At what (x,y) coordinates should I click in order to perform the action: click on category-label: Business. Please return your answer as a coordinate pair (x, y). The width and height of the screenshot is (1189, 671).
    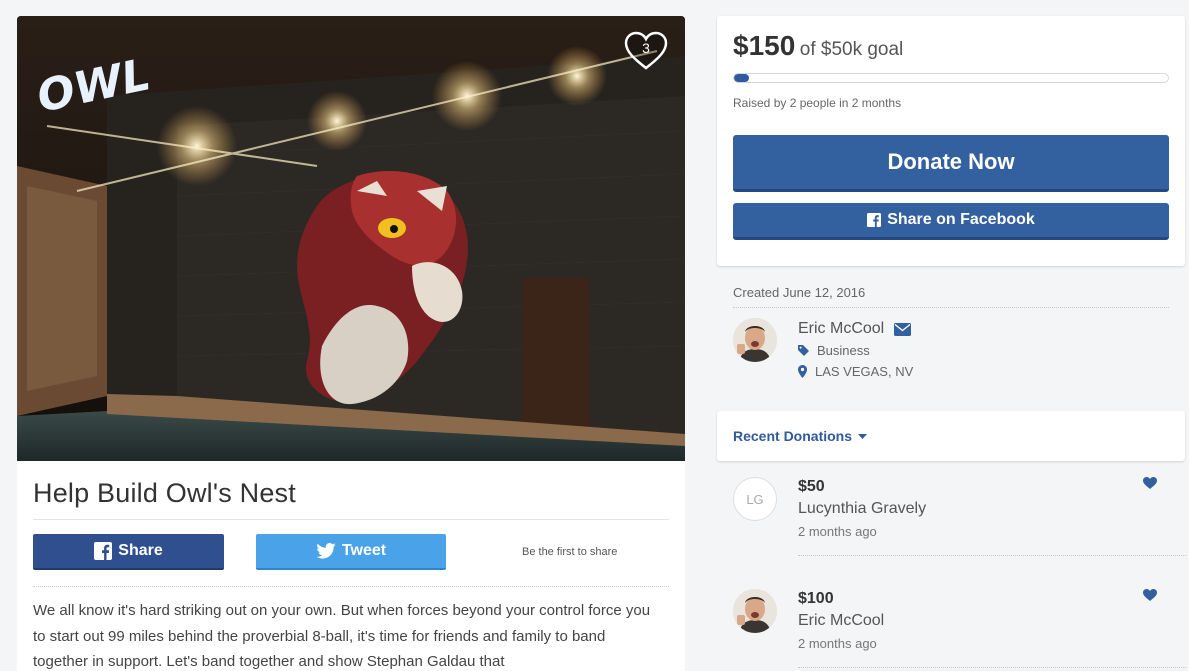
    Looking at the image, I should click on (843, 350).